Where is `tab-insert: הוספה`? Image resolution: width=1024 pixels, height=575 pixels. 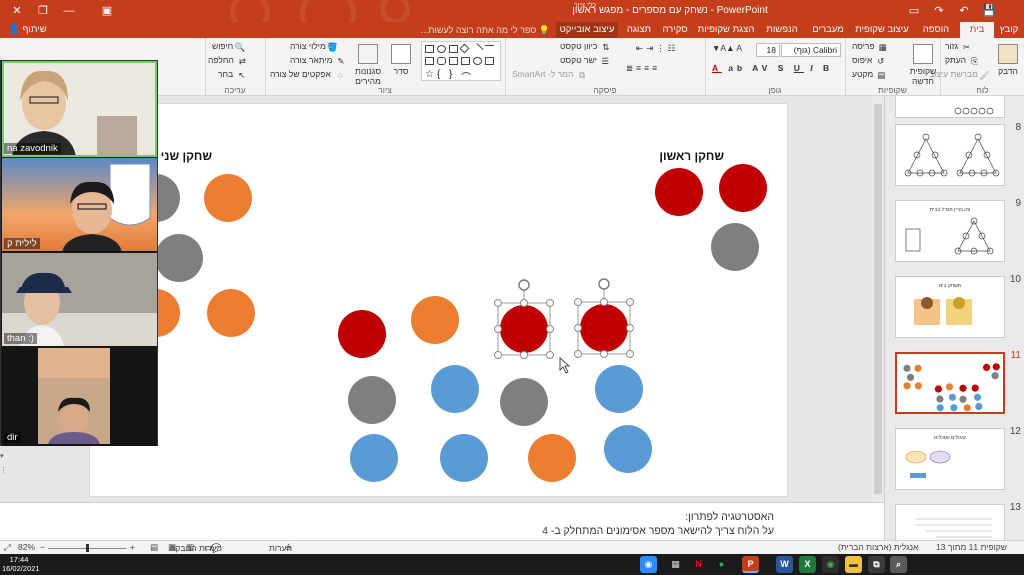 tab-insert: הוספה is located at coordinates (936, 30).